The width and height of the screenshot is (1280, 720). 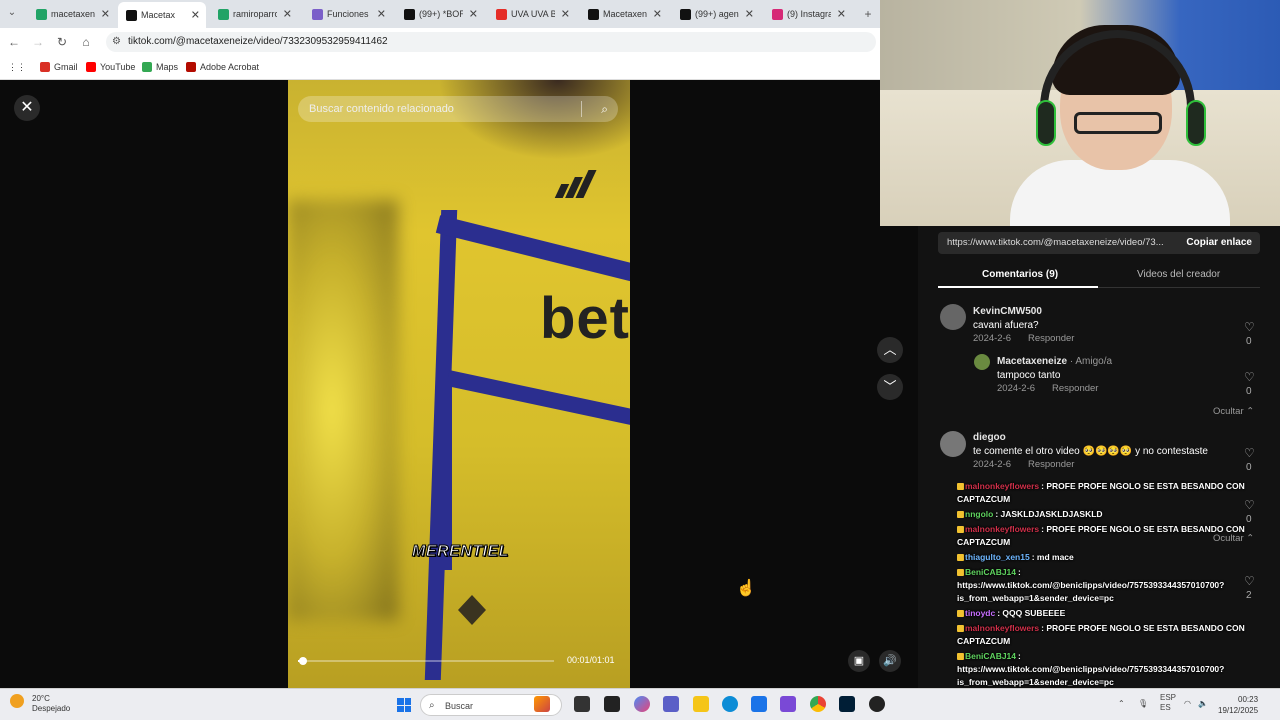 I want to click on photoshop-icon, so click(x=847, y=704).